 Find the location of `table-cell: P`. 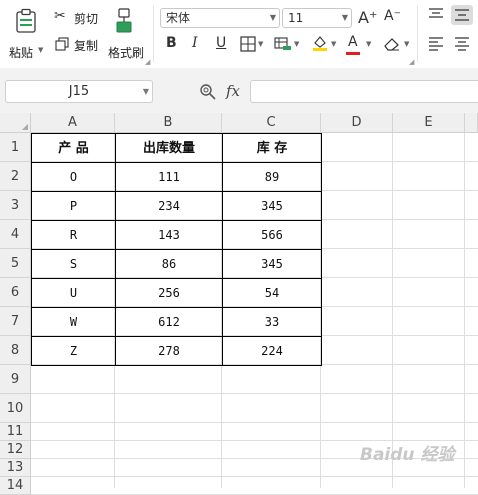

table-cell: P is located at coordinates (73, 206).